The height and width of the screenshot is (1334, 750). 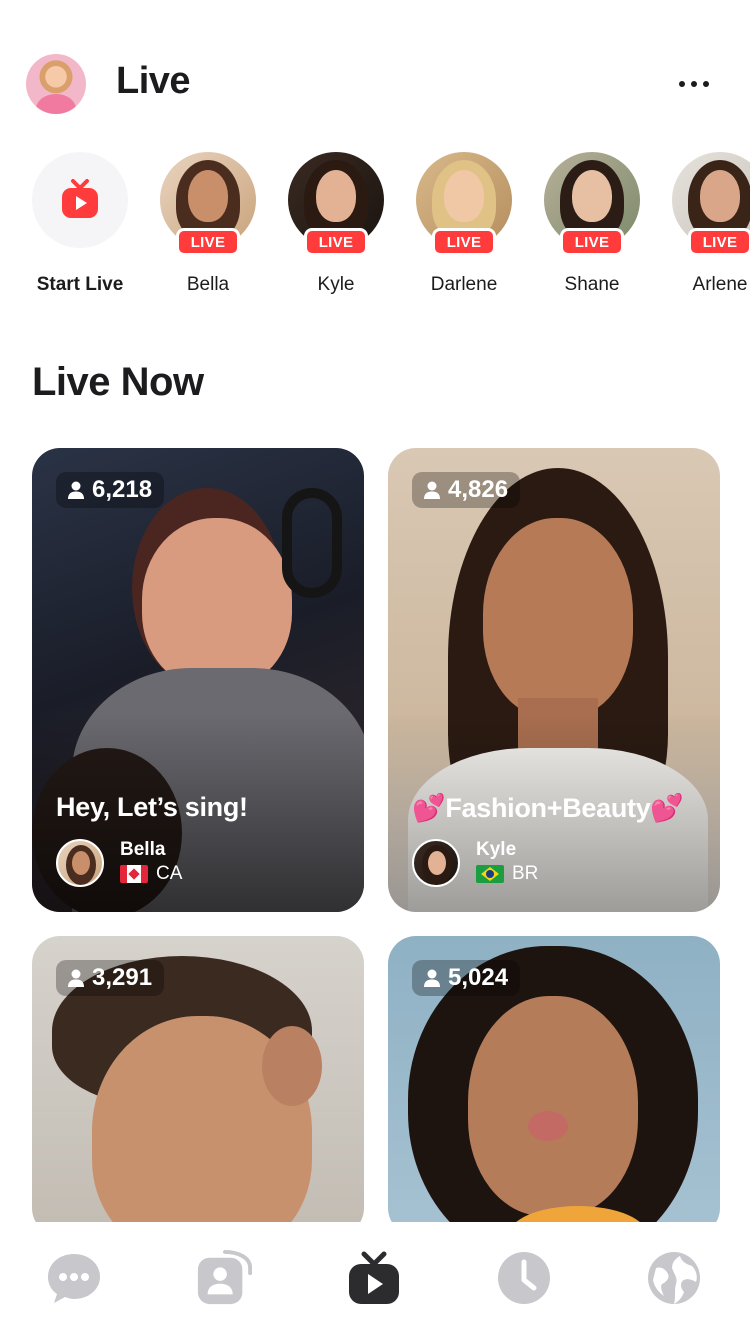 What do you see at coordinates (464, 284) in the screenshot?
I see `story-name: Darlene` at bounding box center [464, 284].